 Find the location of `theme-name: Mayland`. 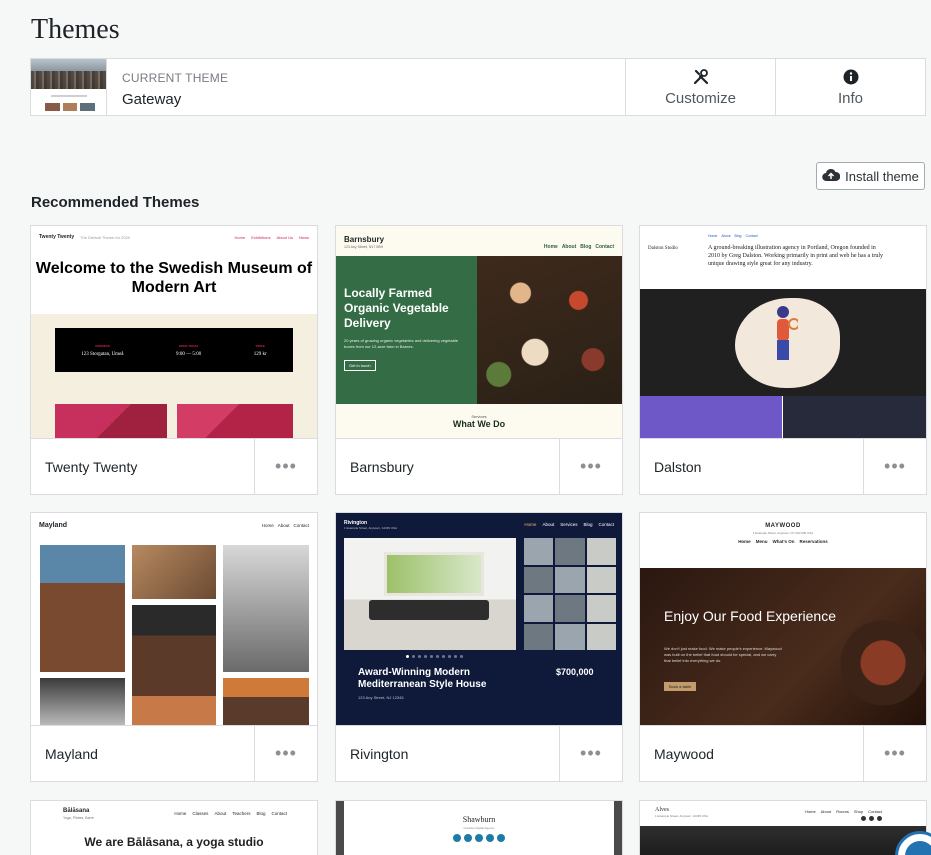

theme-name: Mayland is located at coordinates (71, 753).